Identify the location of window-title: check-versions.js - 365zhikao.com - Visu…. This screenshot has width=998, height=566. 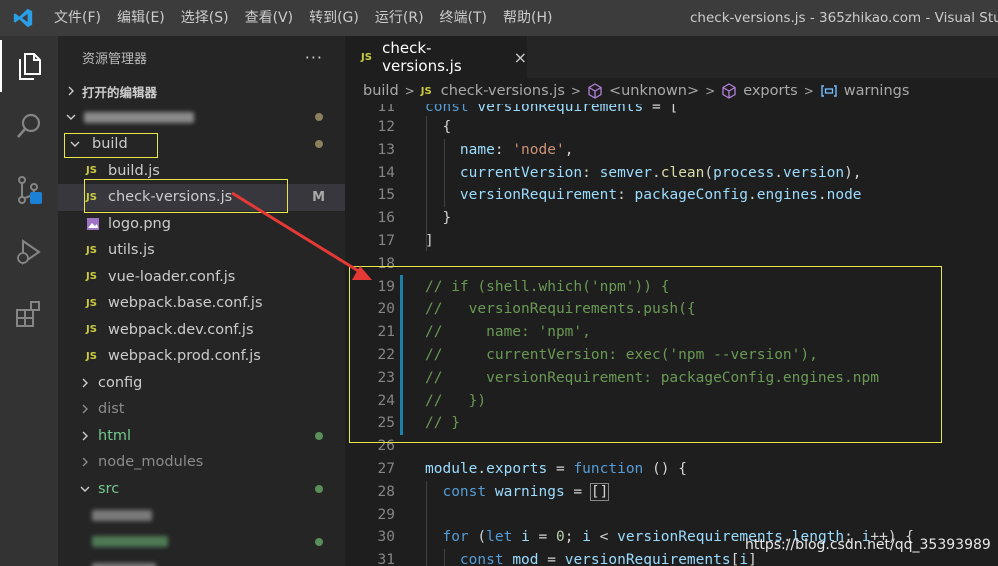
(844, 18).